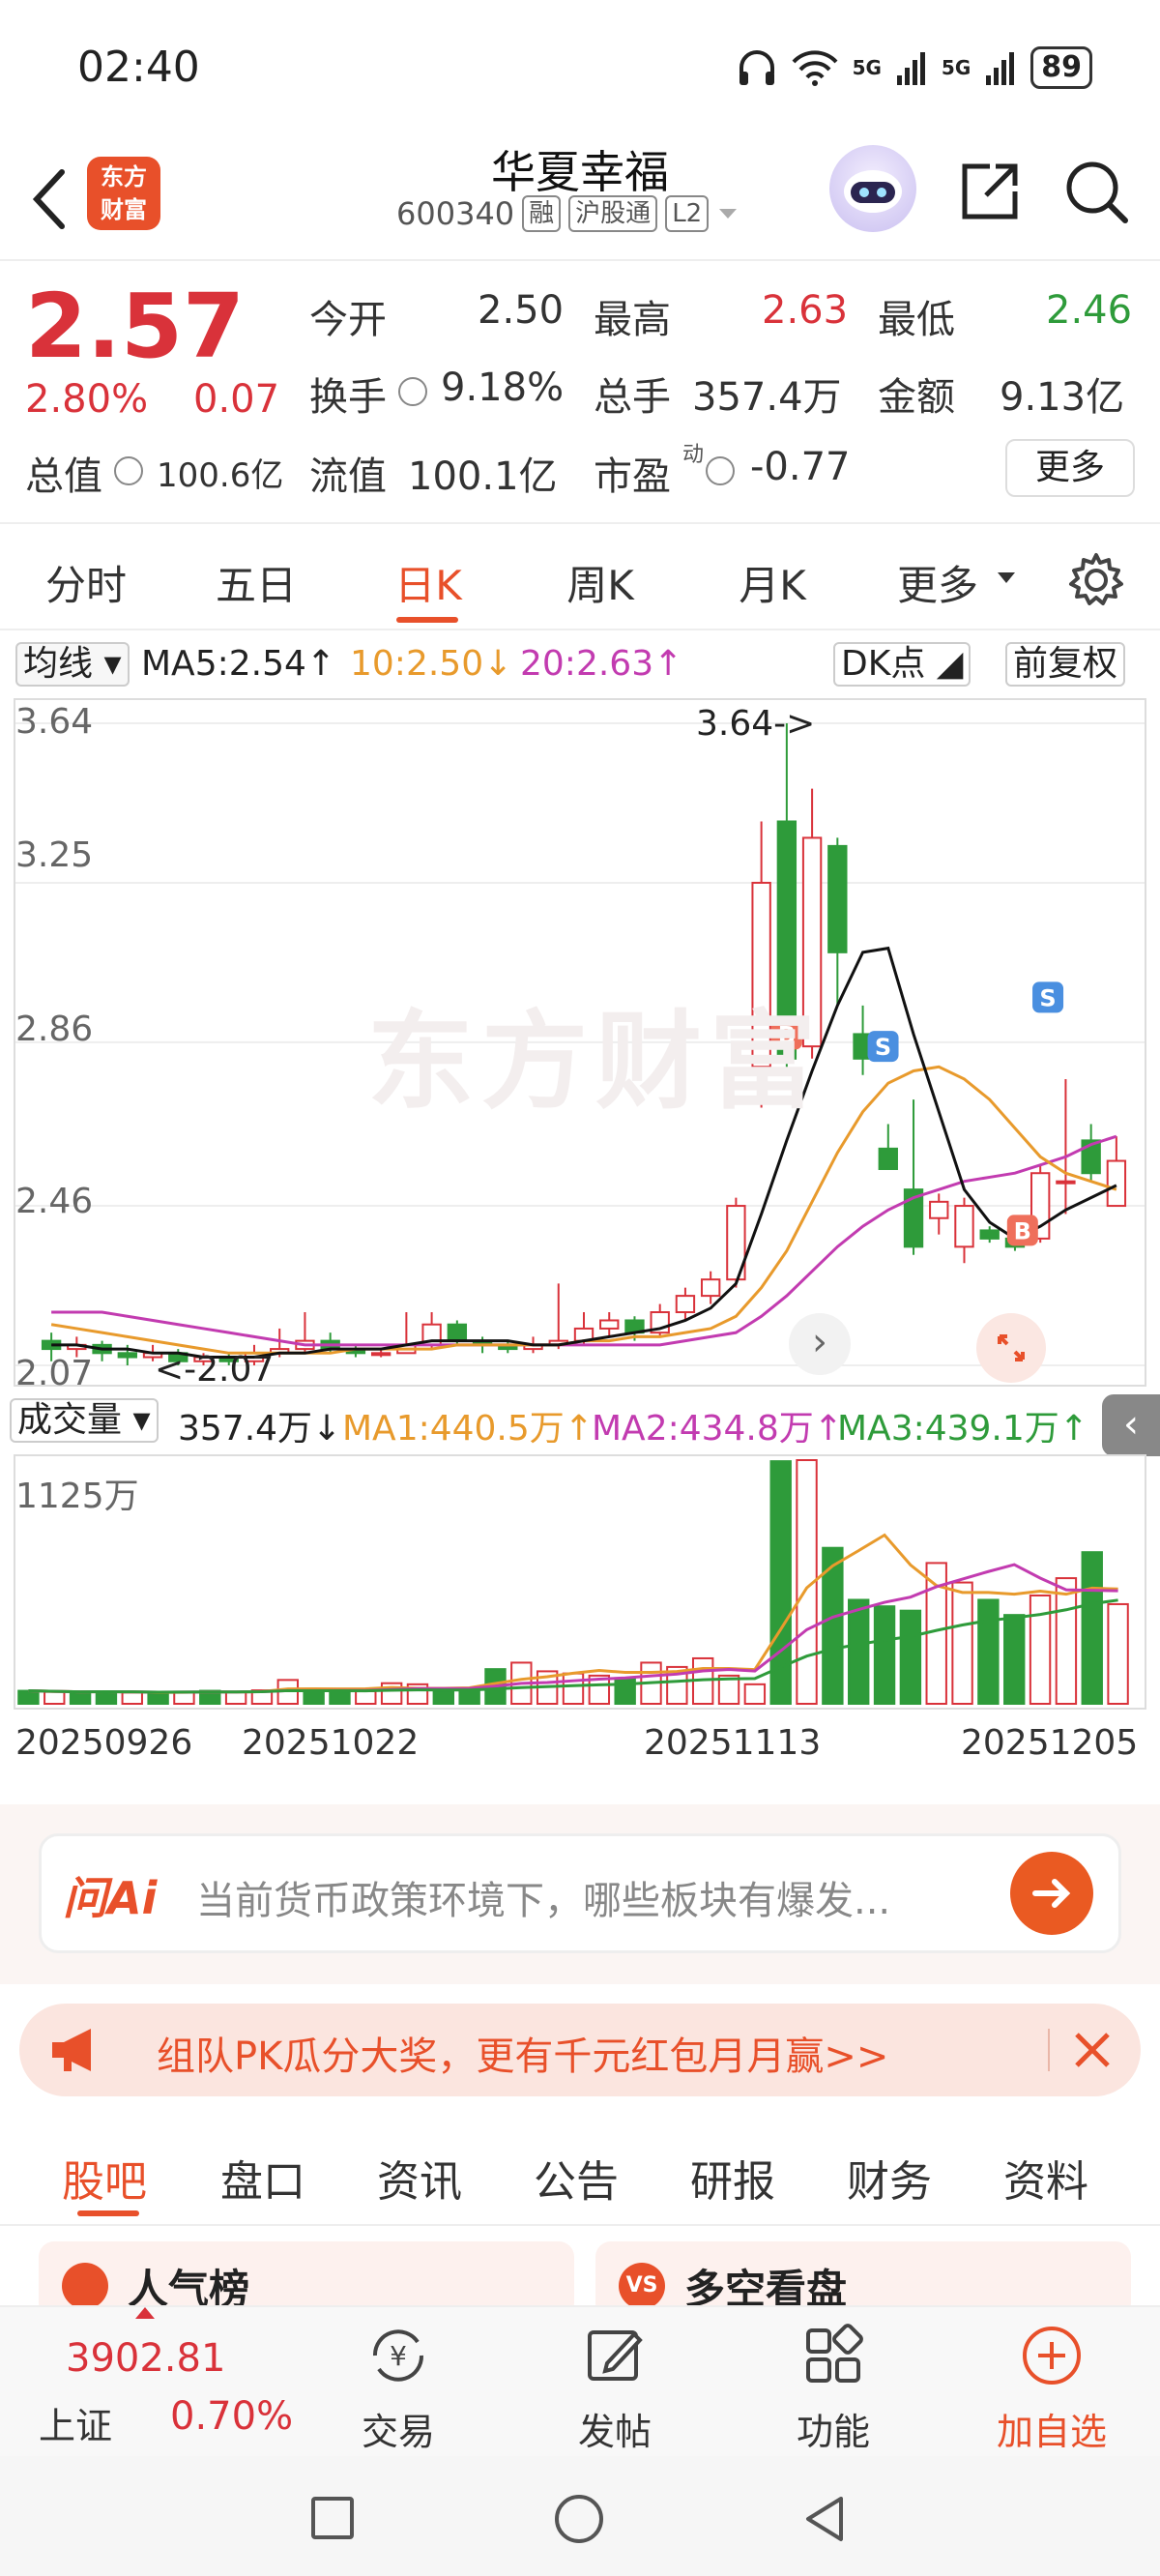  I want to click on turnover-label: 换手, so click(348, 397).